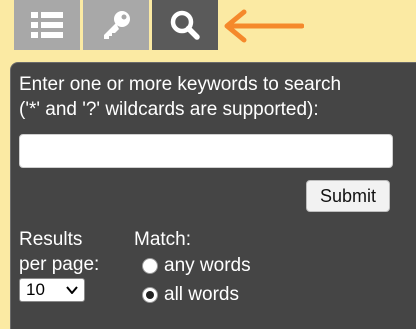 The width and height of the screenshot is (416, 329). I want to click on search-input, so click(206, 151).